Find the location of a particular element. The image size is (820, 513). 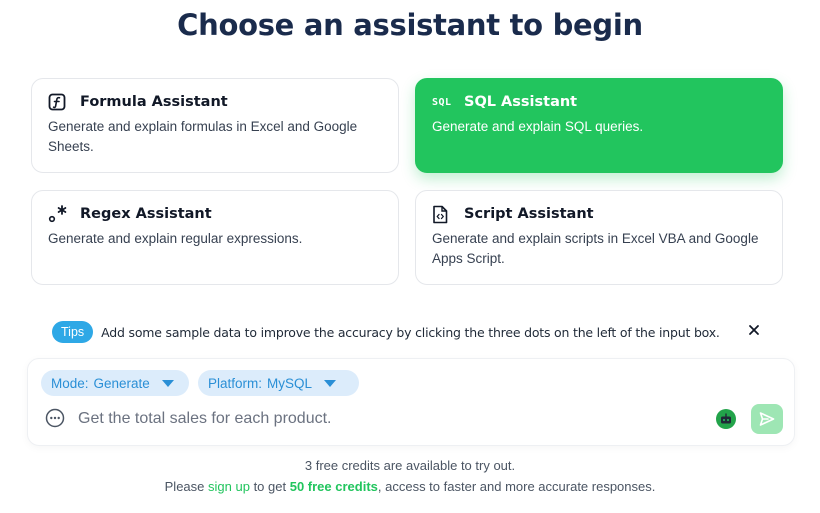

platform-value: MySQL is located at coordinates (290, 383).